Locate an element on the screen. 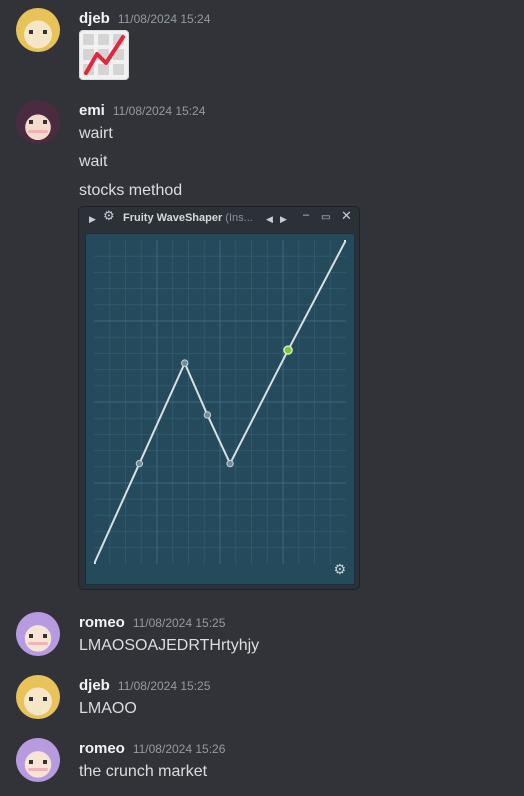  message-text: LMAOSOAJEDRTHrtyhjy is located at coordinates (169, 645).